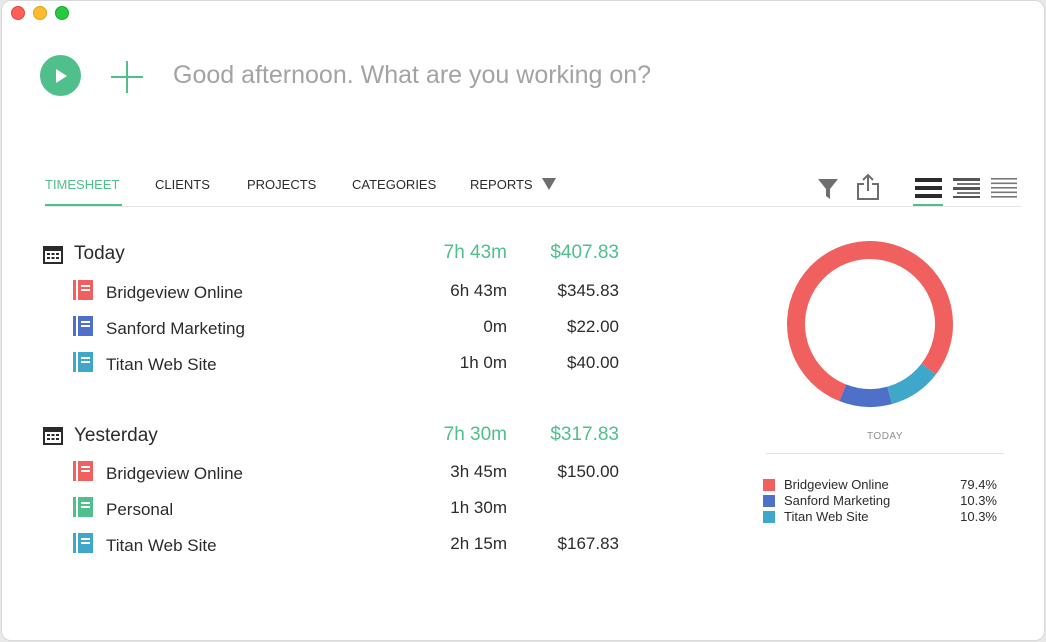  I want to click on legend-item: Titan Web Site 10.3%, so click(880, 517).